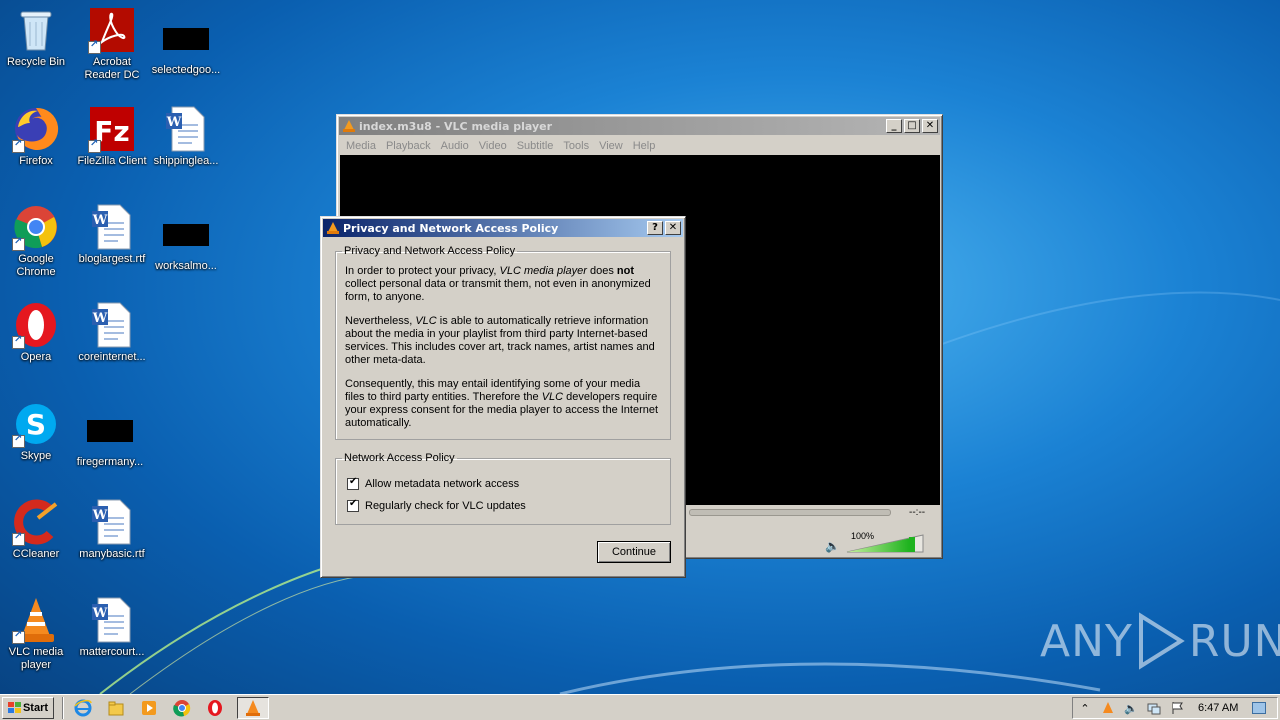 The width and height of the screenshot is (1280, 720). I want to click on taskbar-separator, so click(63, 707).